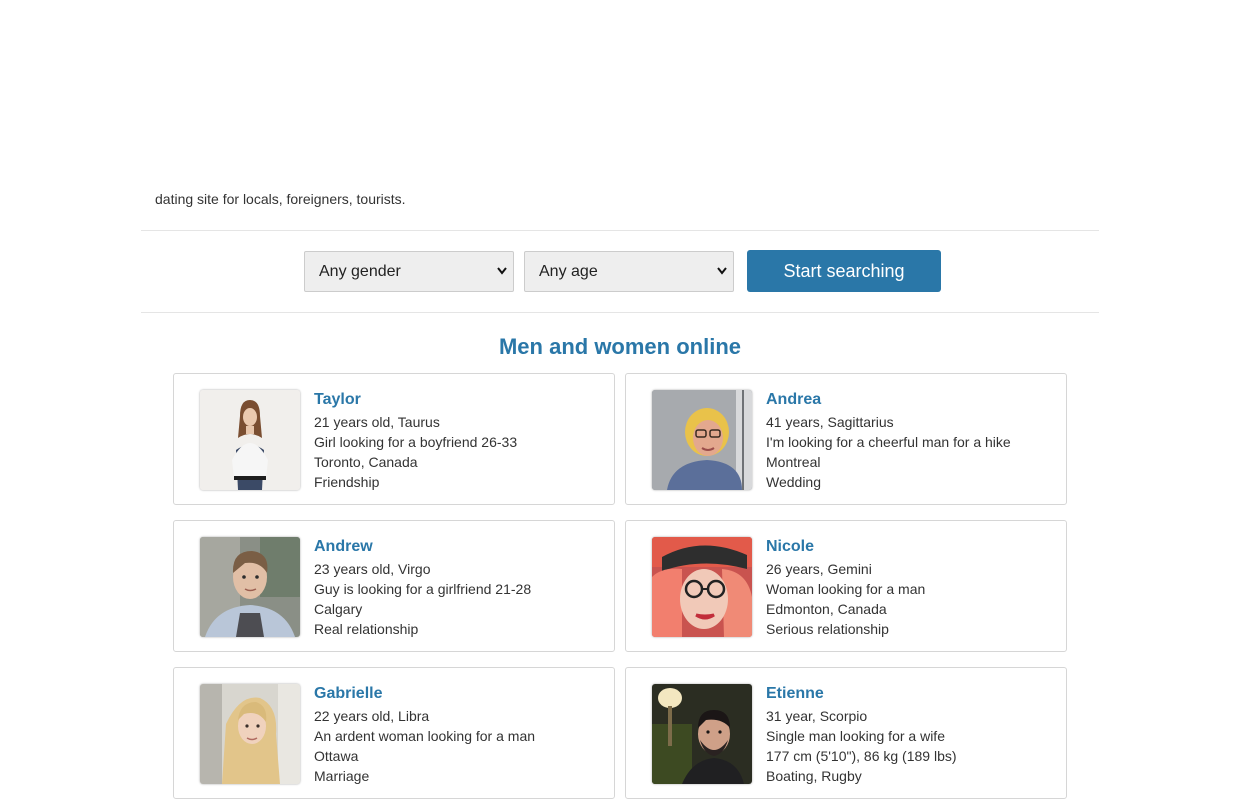  What do you see at coordinates (844, 271) in the screenshot?
I see `start-searching-button: Start searching` at bounding box center [844, 271].